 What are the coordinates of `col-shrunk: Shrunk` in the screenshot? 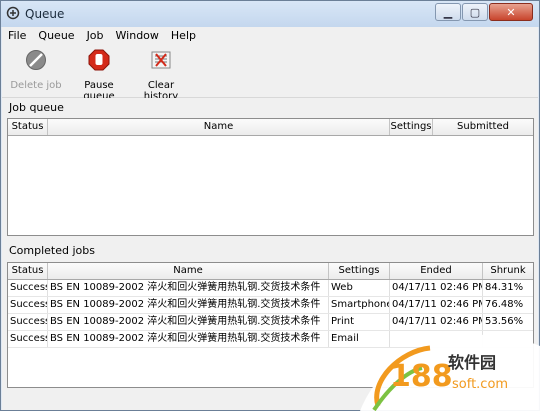 It's located at (508, 271).